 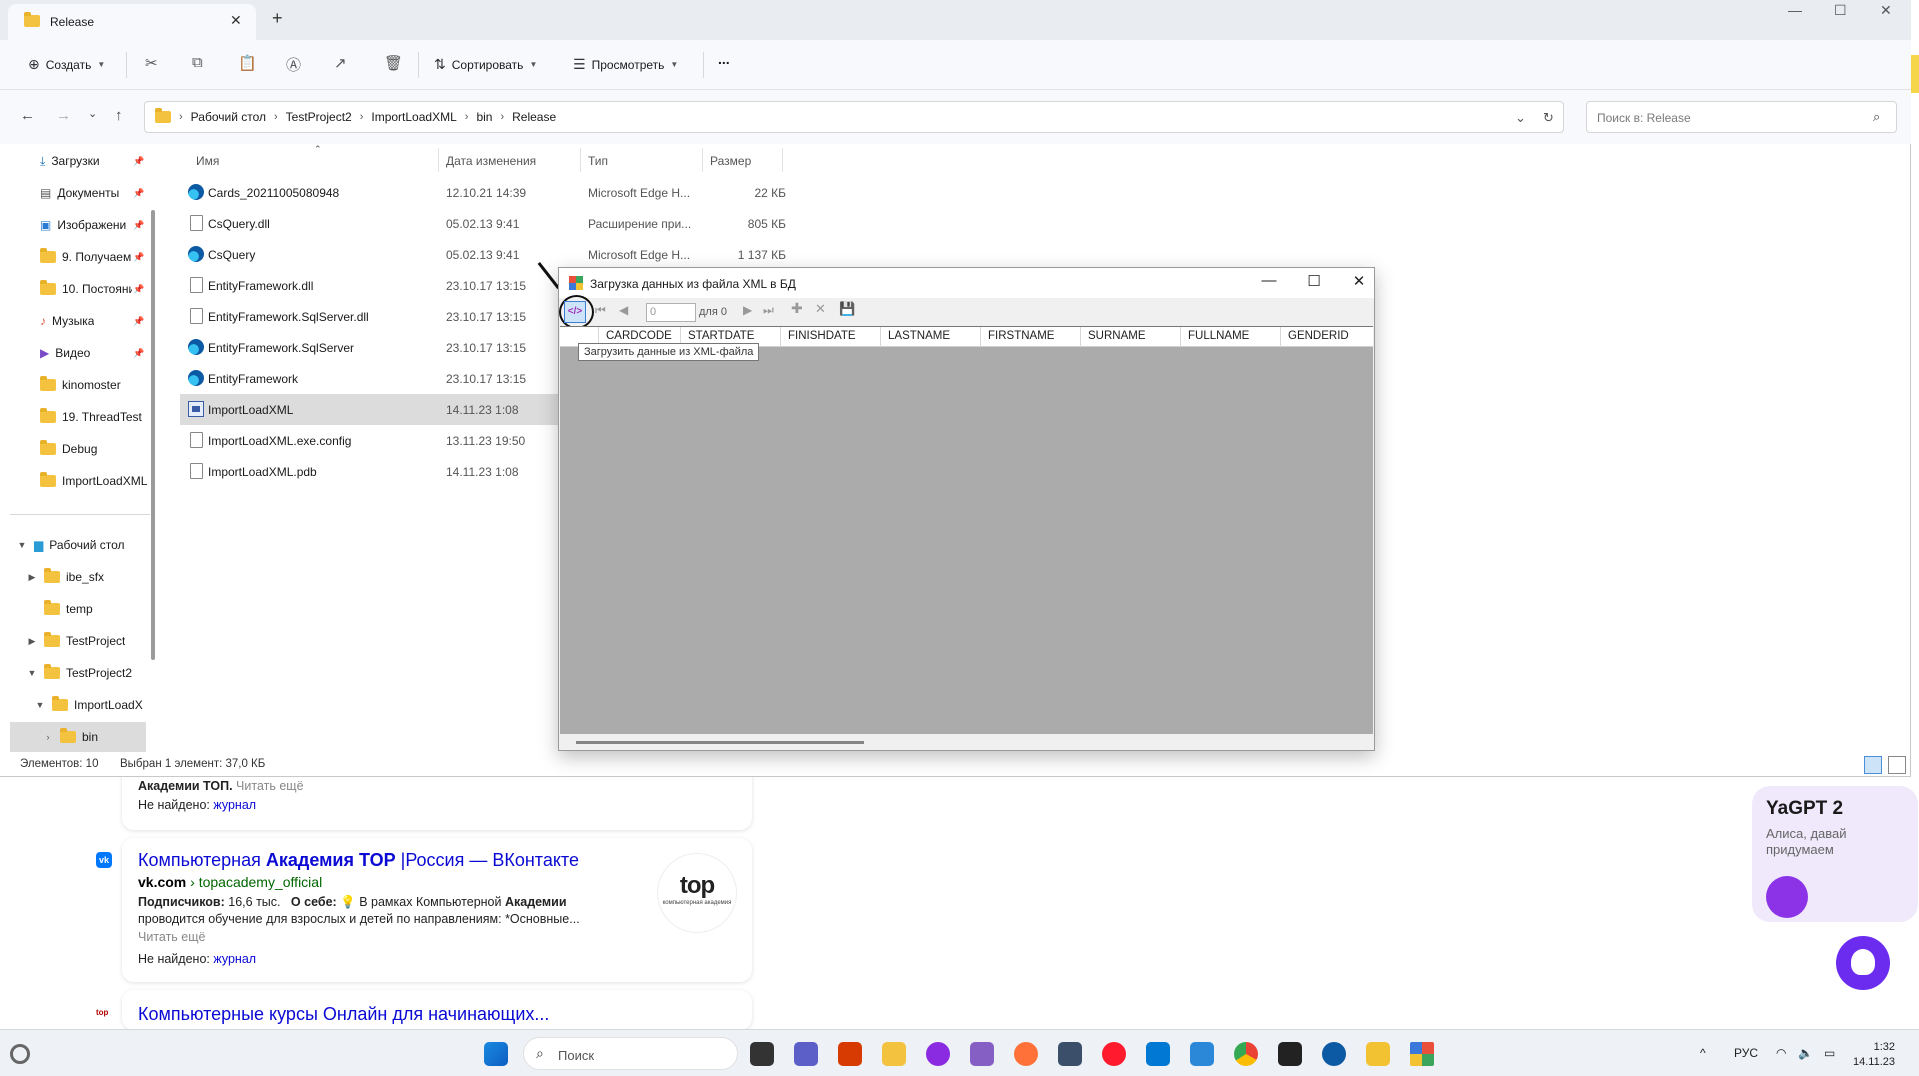 I want to click on tree-item-desktop: ▼ ▆ Рабочий стол, so click(x=70, y=545).